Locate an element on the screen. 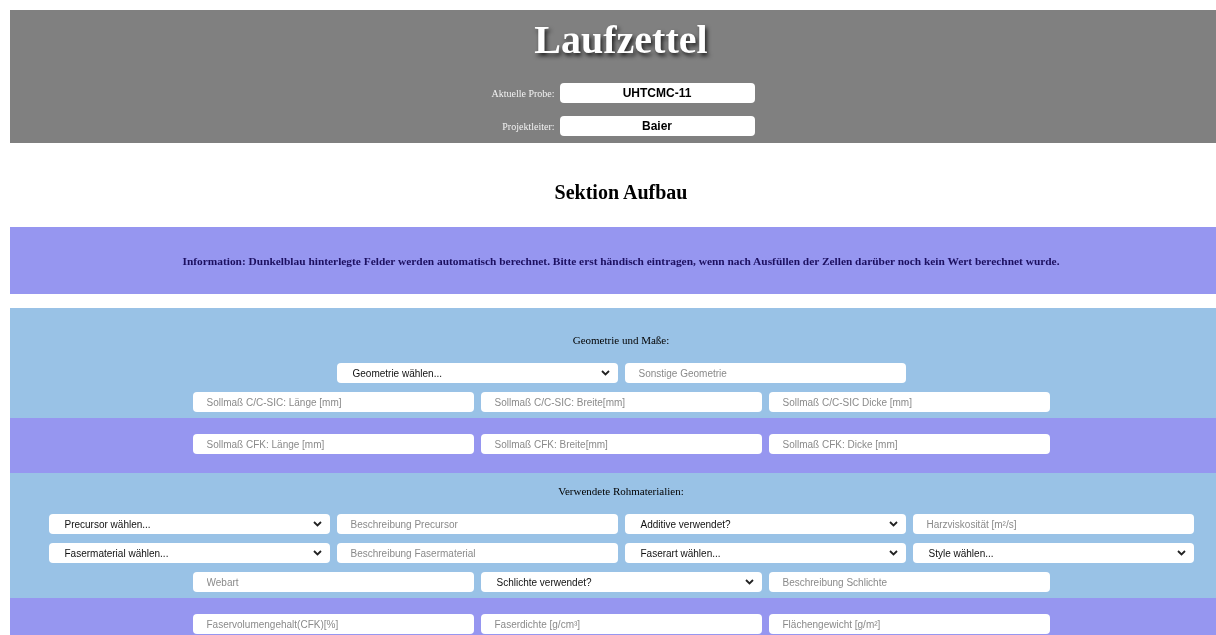  input-field: Flächengewicht [g/m²] is located at coordinates (909, 624).